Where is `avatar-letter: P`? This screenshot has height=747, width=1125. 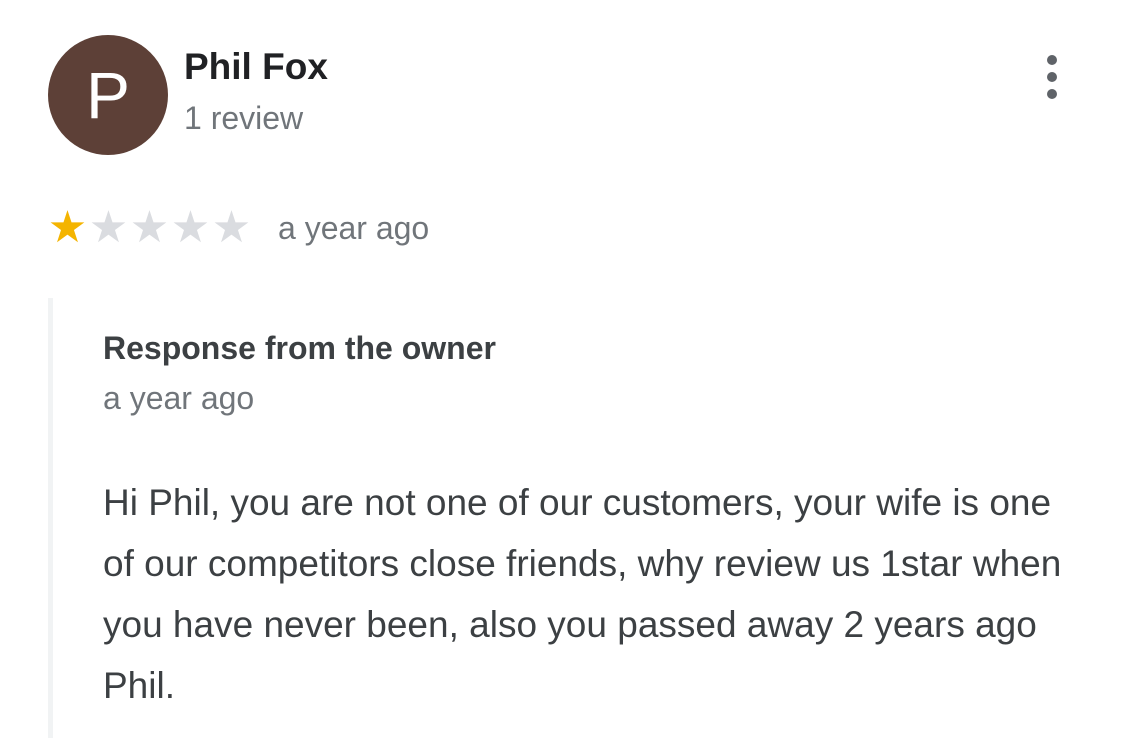 avatar-letter: P is located at coordinates (108, 95).